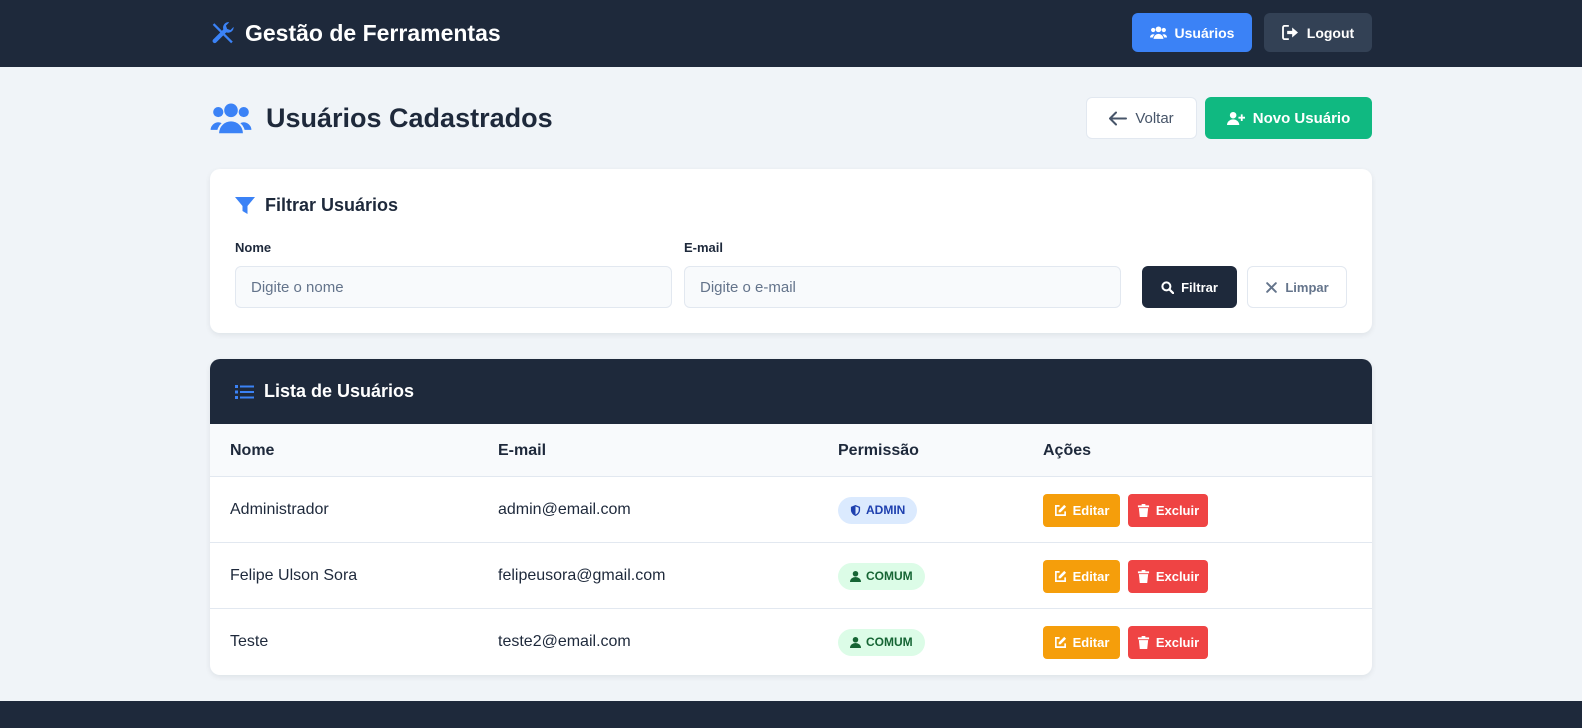  I want to click on user-email: teste2@email.com, so click(564, 641).